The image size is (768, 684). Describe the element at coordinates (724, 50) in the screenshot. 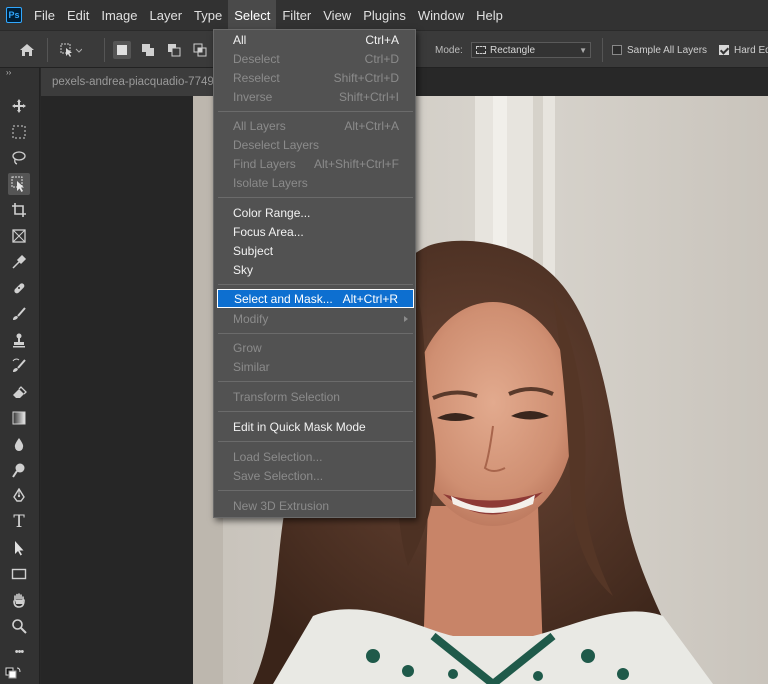

I see `hard-edge-checkbox` at that location.